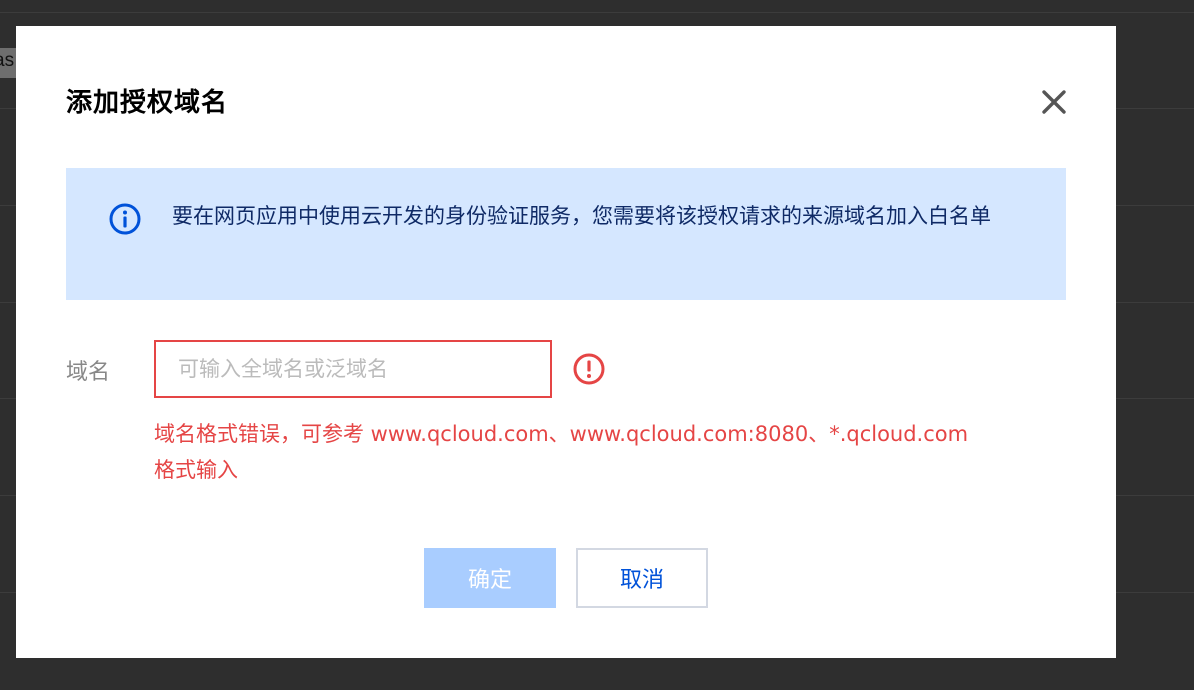 Image resolution: width=1194 pixels, height=690 pixels. Describe the element at coordinates (125, 219) in the screenshot. I see `info-icon` at that location.